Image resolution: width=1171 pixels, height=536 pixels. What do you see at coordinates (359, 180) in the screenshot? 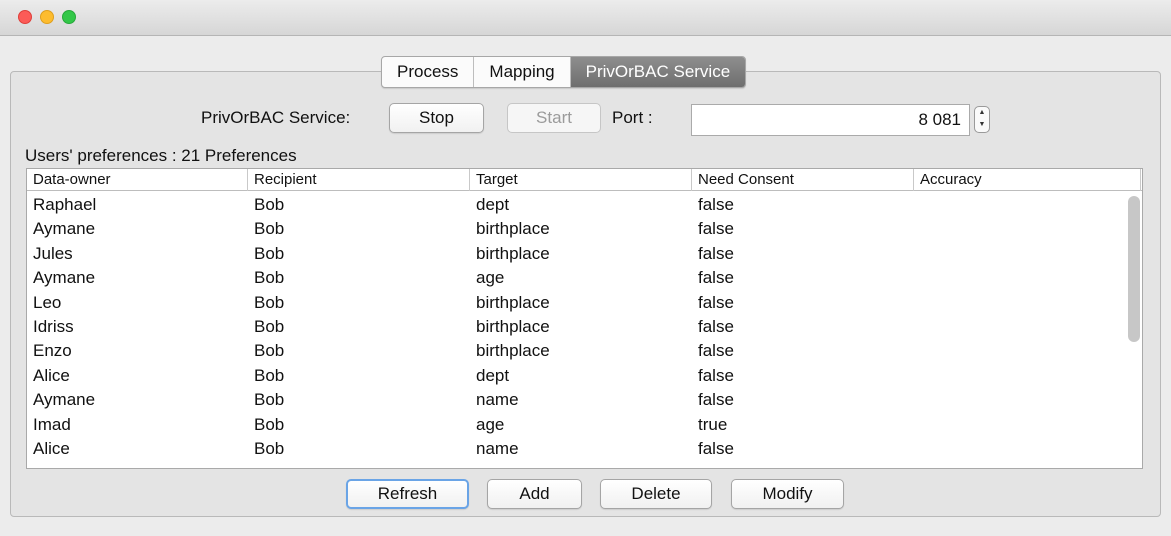
I see `column-header-recipient: Recipient` at bounding box center [359, 180].